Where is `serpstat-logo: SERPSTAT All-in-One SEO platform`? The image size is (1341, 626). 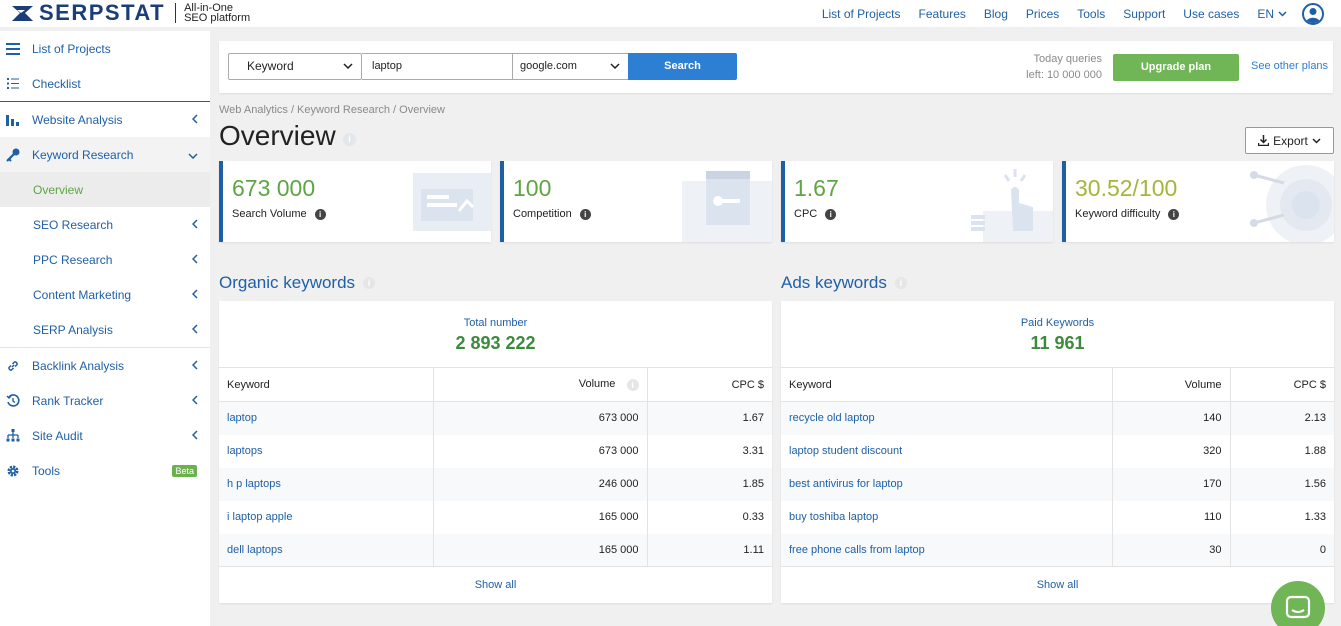 serpstat-logo: SERPSTAT All-in-One SEO platform is located at coordinates (130, 12).